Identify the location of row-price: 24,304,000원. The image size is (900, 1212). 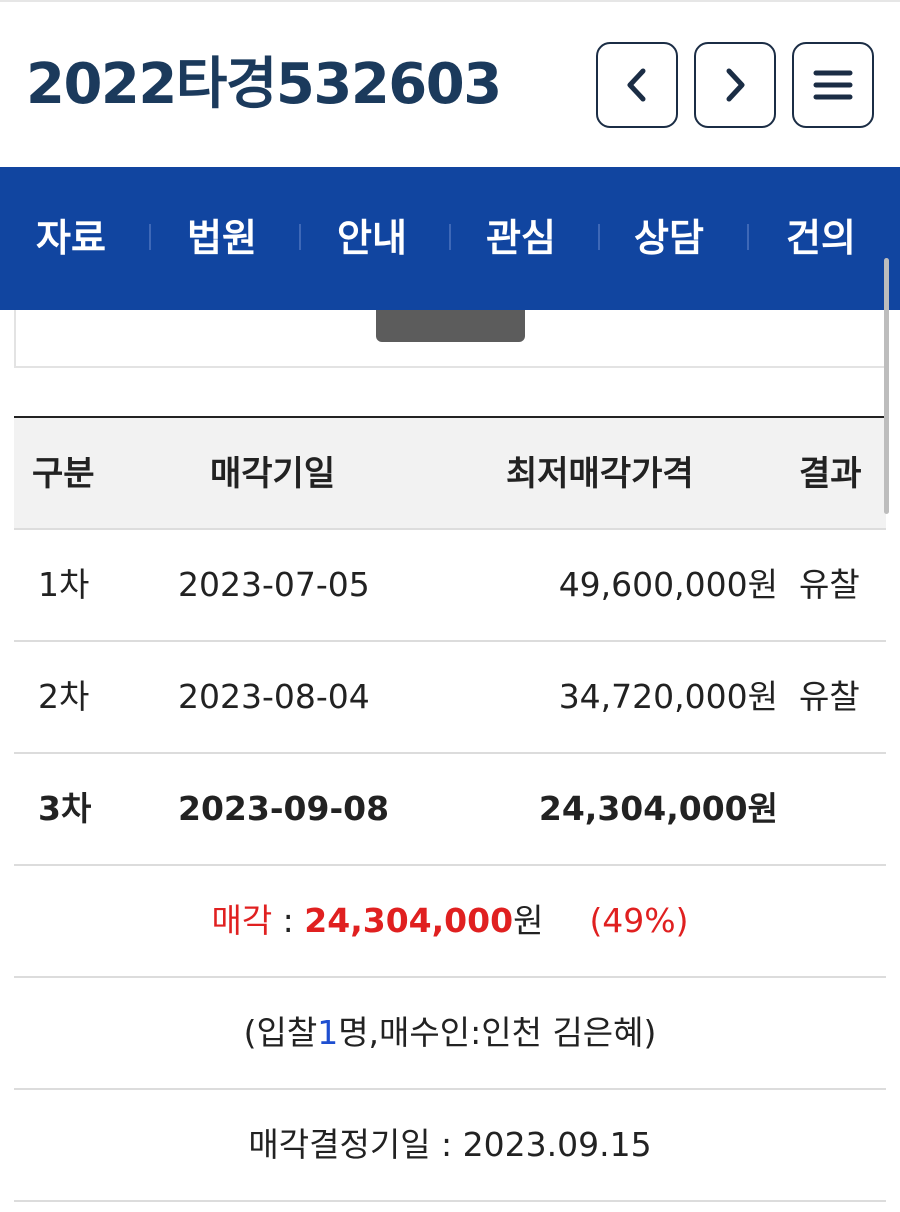
(658, 808).